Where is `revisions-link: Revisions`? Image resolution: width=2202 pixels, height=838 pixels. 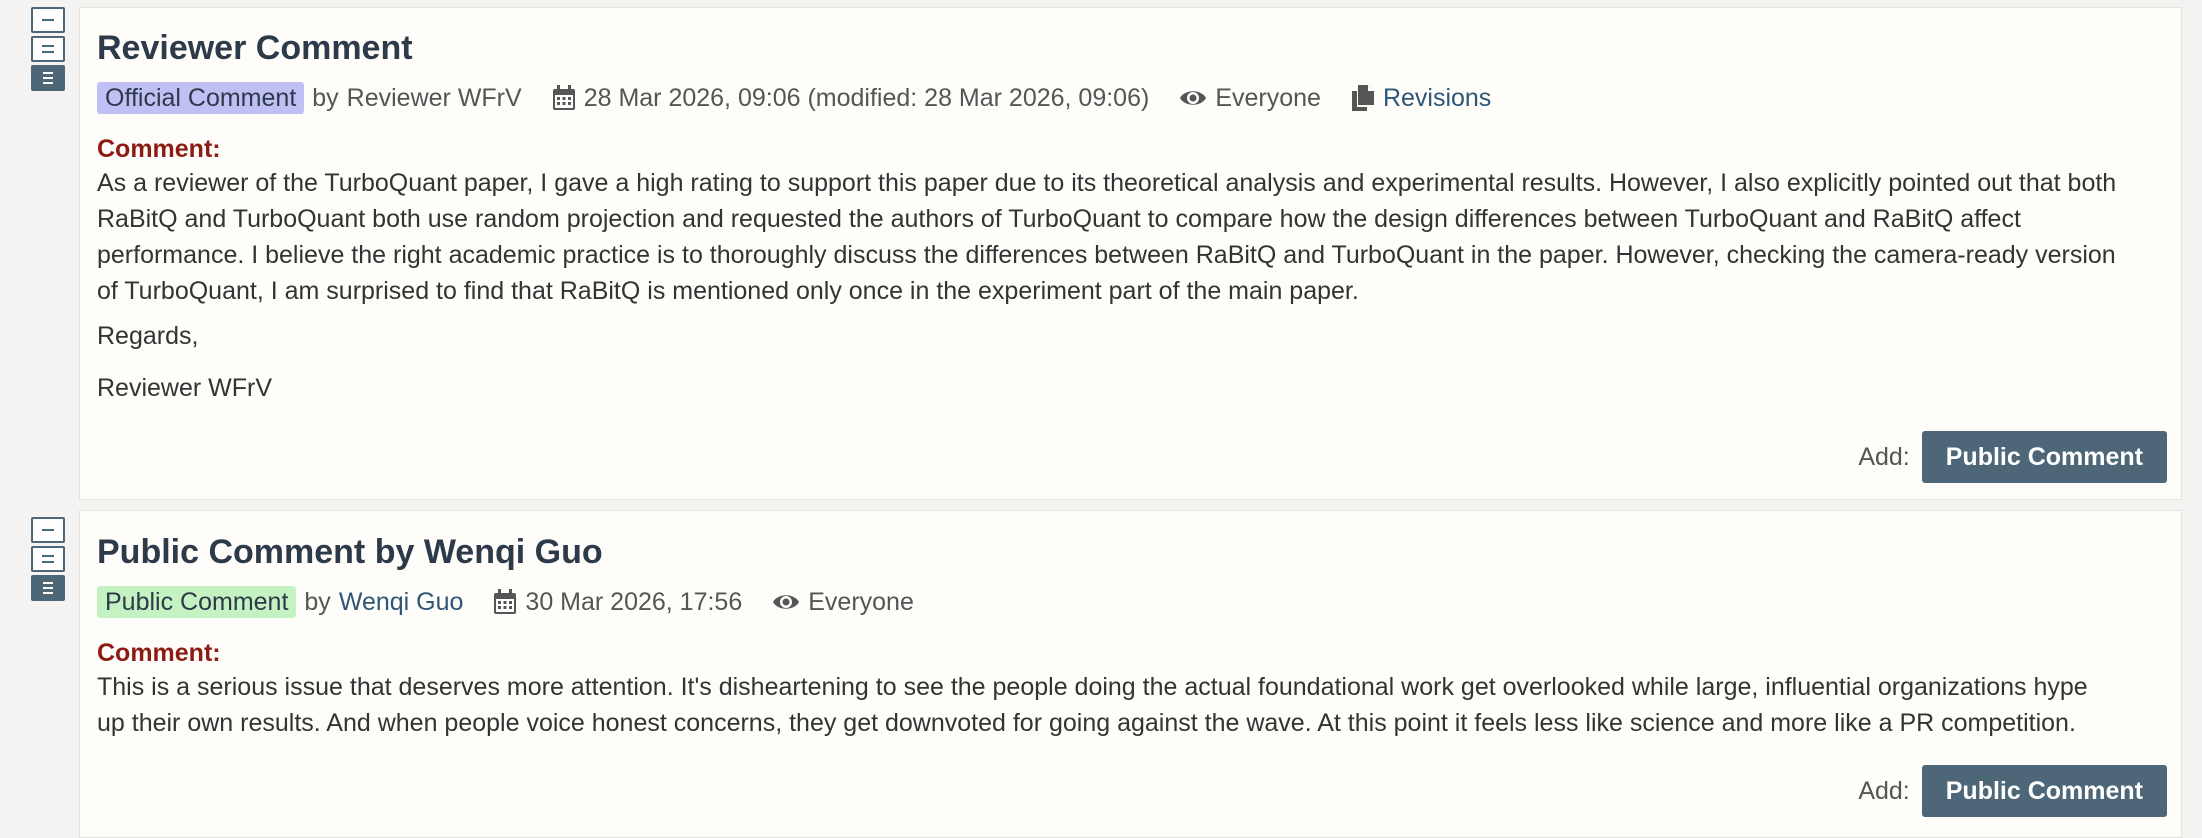
revisions-link: Revisions is located at coordinates (1421, 98).